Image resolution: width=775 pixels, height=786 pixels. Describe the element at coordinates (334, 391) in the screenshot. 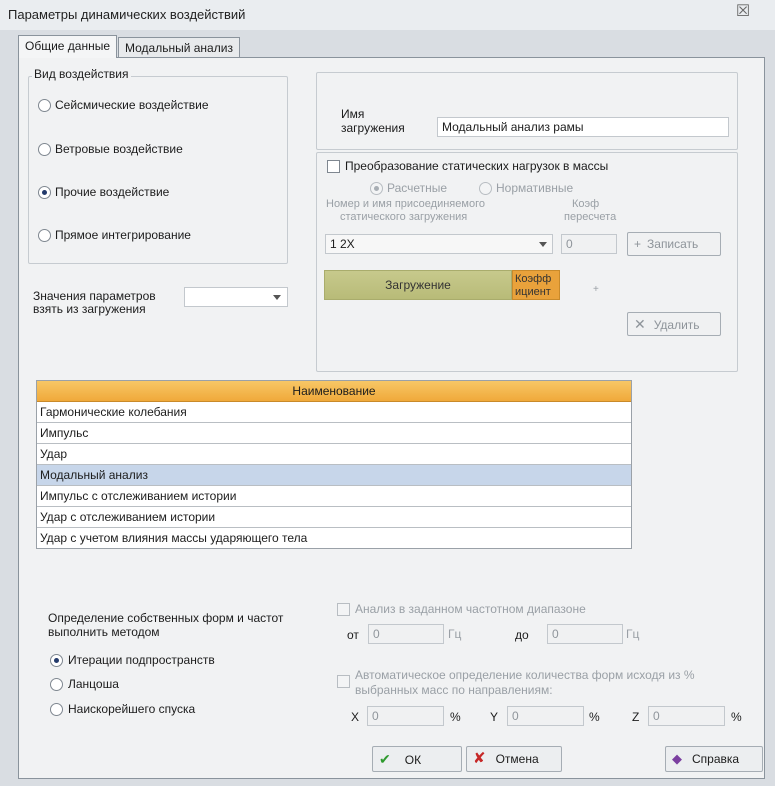

I see `types-table-header: Наименование` at that location.